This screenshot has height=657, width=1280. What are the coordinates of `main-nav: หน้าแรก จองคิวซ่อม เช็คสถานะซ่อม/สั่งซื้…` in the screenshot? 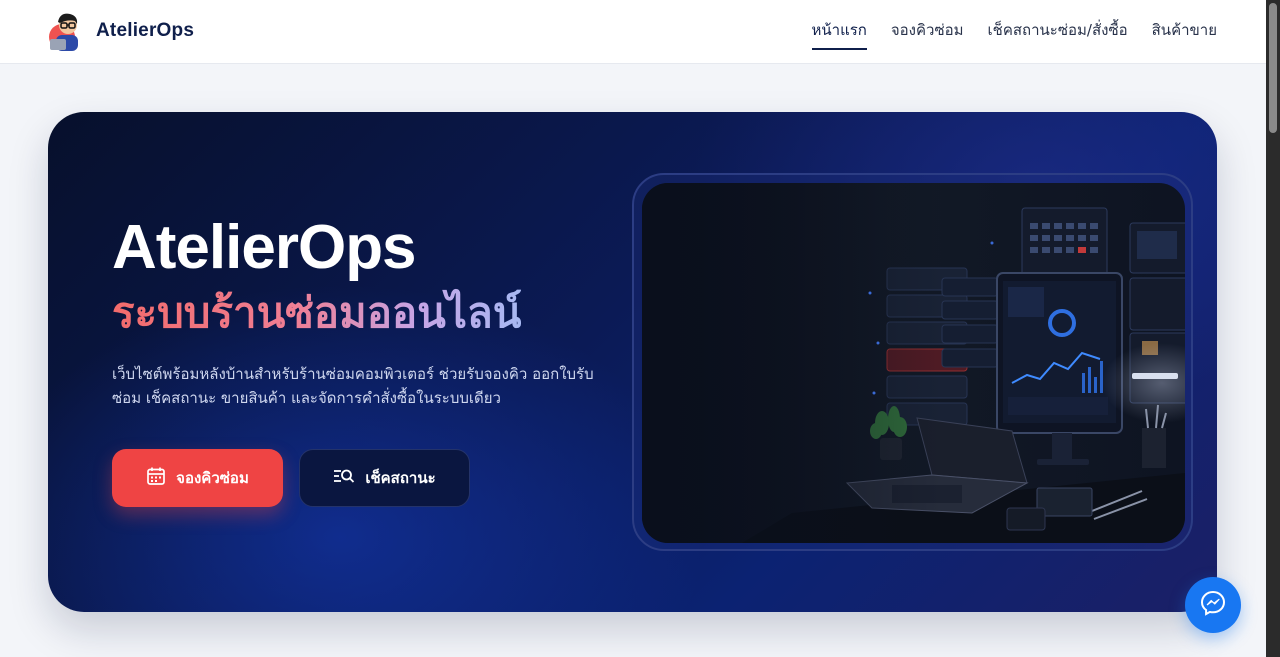 It's located at (1014, 34).